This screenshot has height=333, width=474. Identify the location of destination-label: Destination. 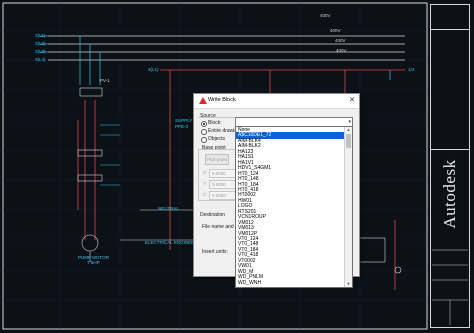
(213, 215).